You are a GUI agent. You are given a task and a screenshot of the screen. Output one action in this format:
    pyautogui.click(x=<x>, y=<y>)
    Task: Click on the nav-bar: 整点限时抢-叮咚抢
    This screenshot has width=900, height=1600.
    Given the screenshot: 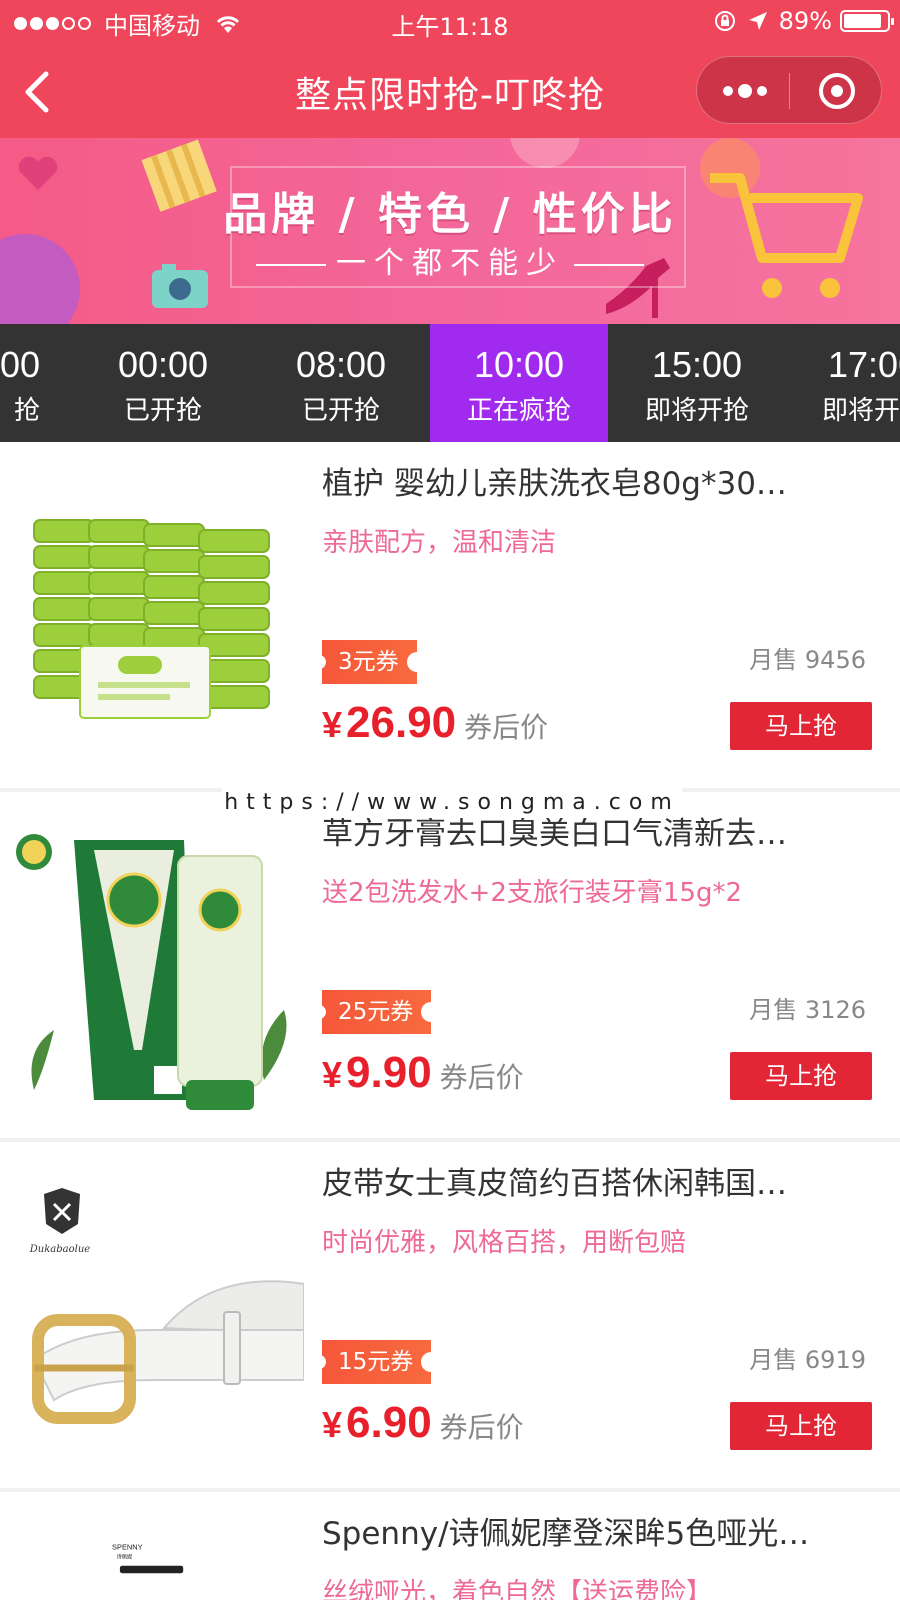 What is the action you would take?
    pyautogui.click(x=450, y=91)
    